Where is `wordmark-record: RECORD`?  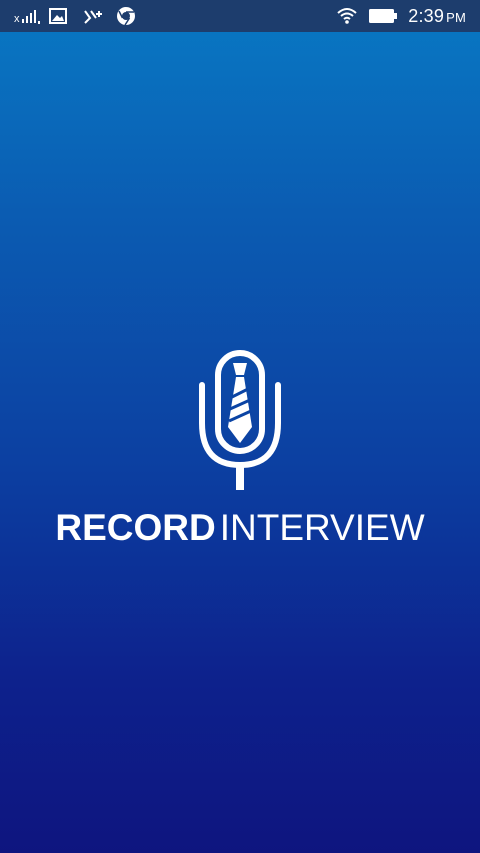
wordmark-record: RECORD is located at coordinates (135, 527).